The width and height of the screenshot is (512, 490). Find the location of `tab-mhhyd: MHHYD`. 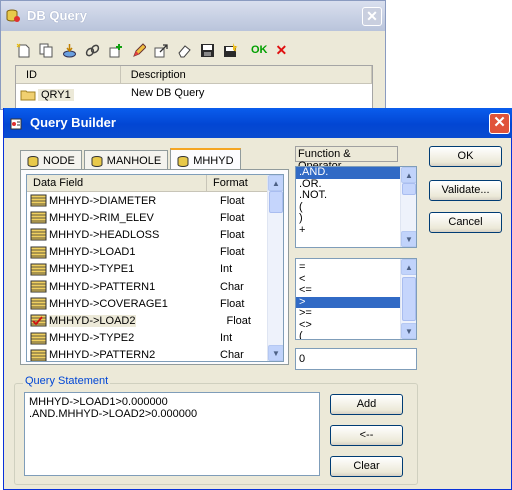

tab-mhhyd: MHHYD is located at coordinates (205, 159).